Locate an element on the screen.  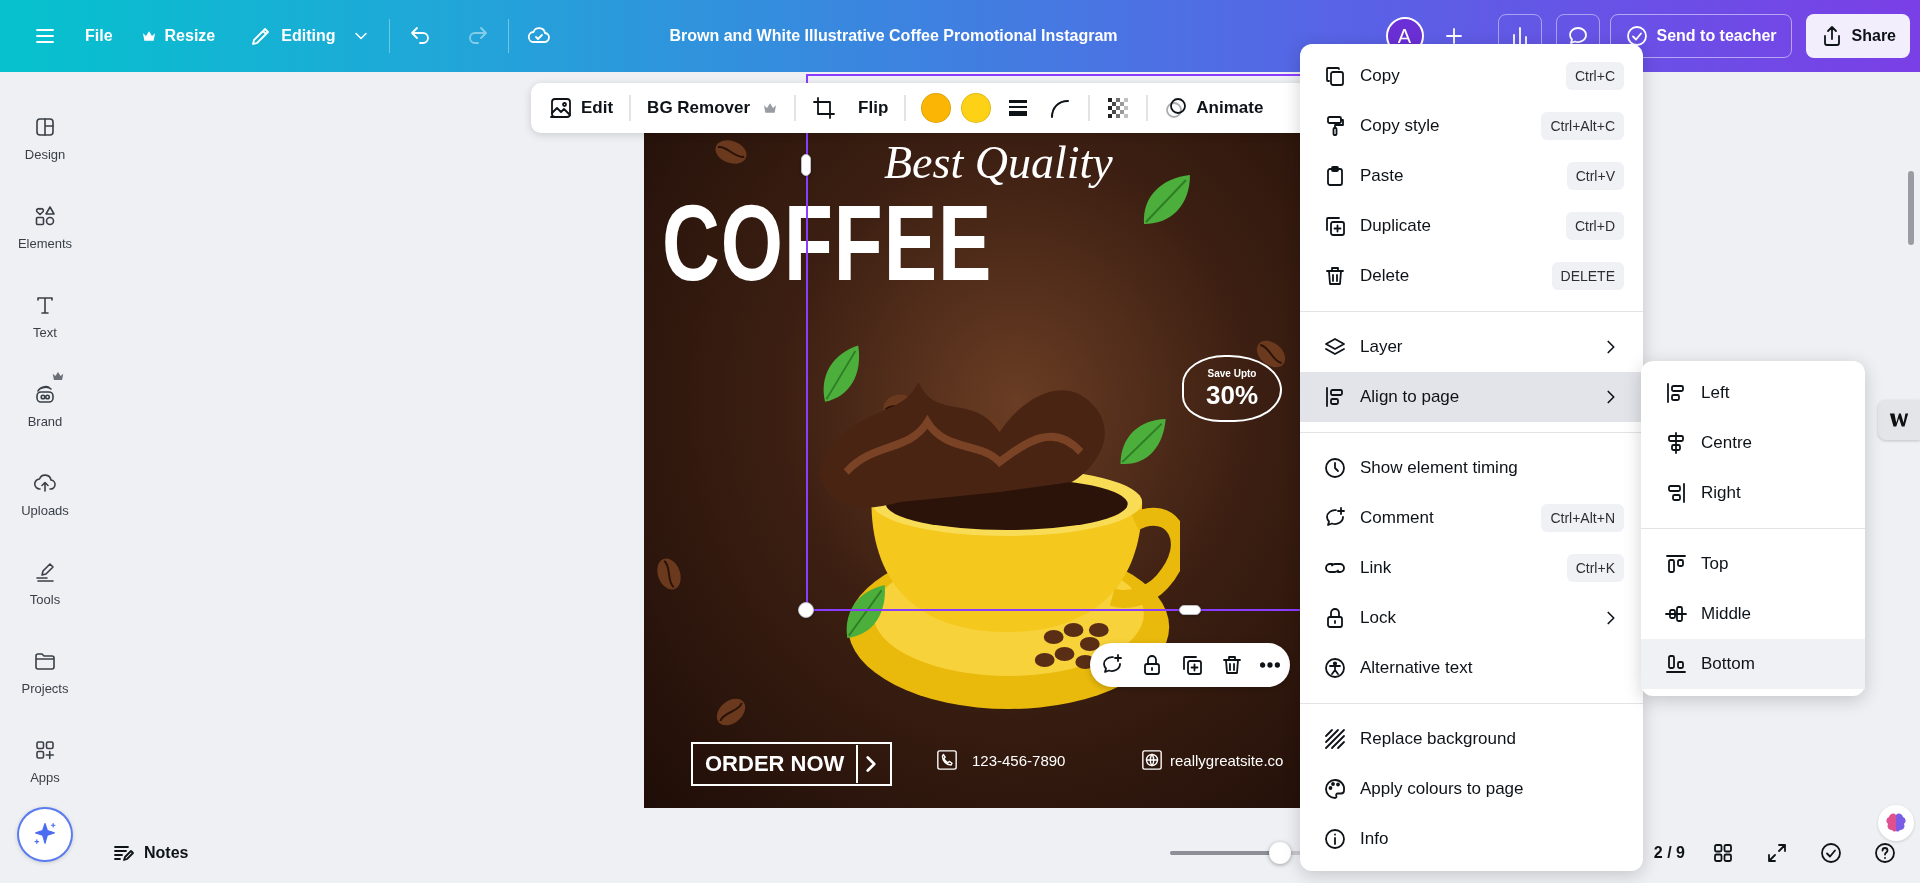
menu-item-label: Duplicate is located at coordinates (1396, 226).